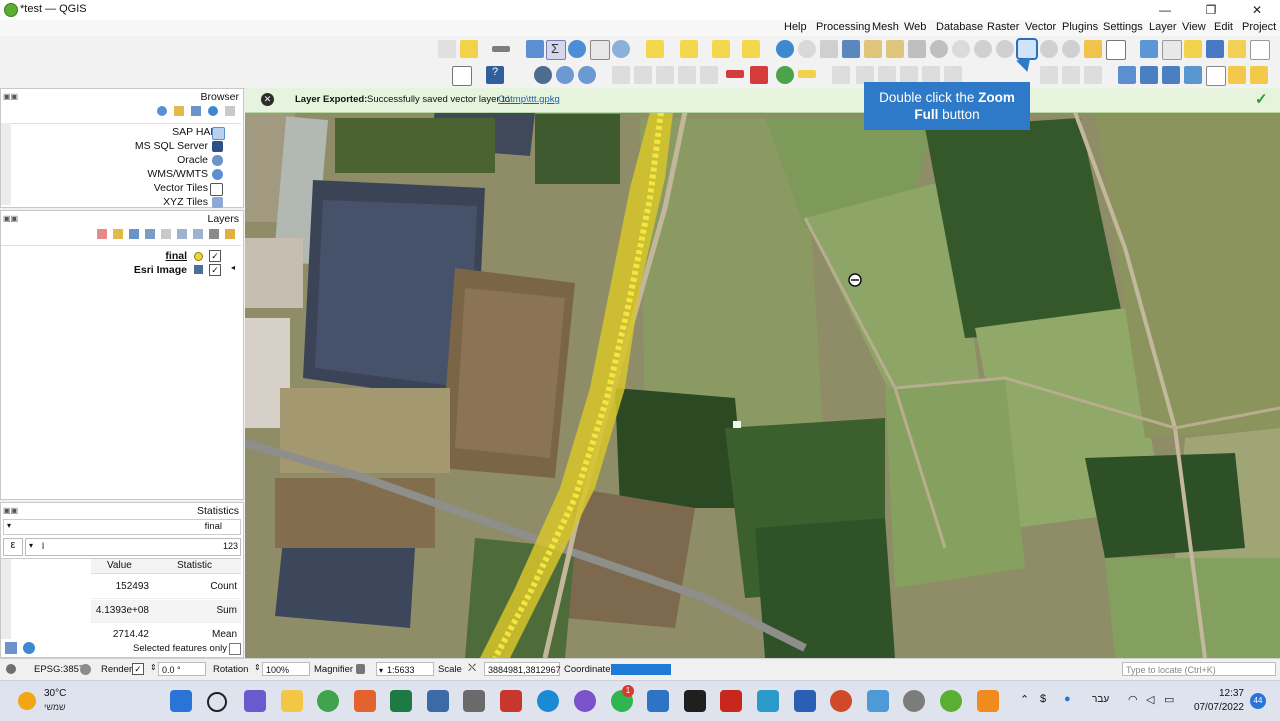  I want to click on abc-label-icon, so click(735, 74).